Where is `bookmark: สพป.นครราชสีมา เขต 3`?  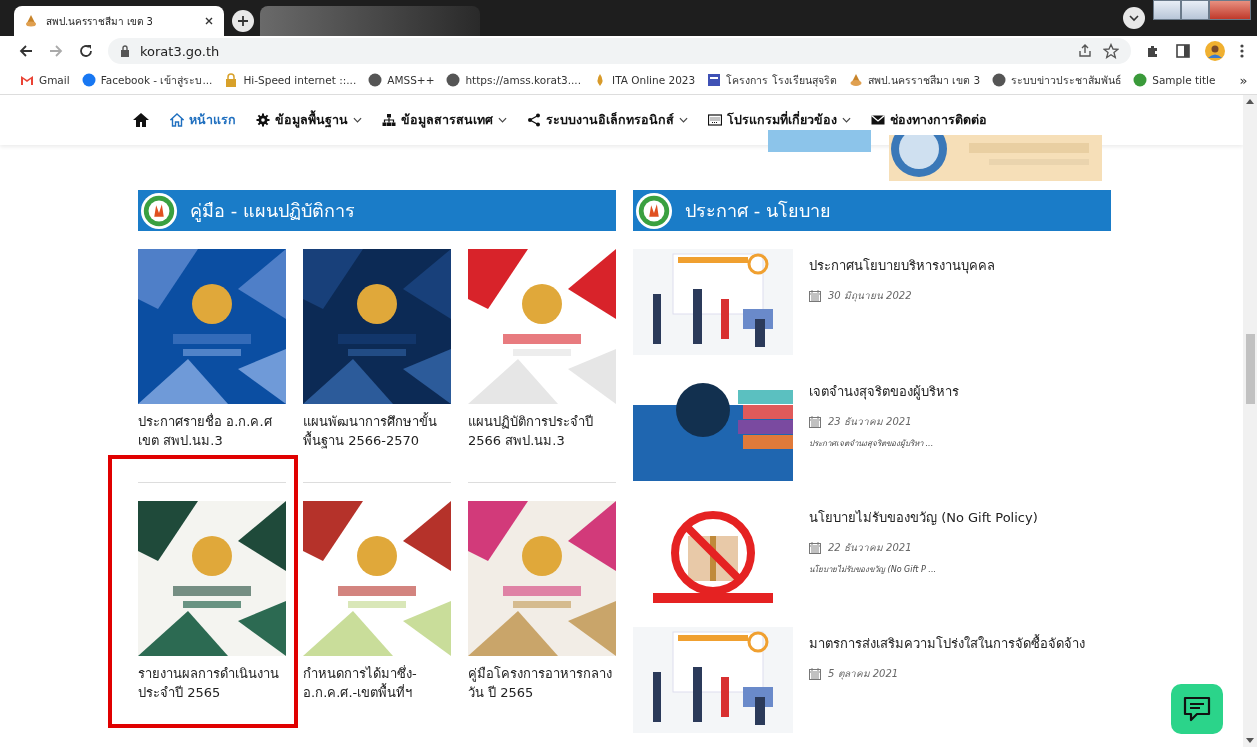 bookmark: สพป.นครราชสีมา เขต 3 is located at coordinates (914, 80).